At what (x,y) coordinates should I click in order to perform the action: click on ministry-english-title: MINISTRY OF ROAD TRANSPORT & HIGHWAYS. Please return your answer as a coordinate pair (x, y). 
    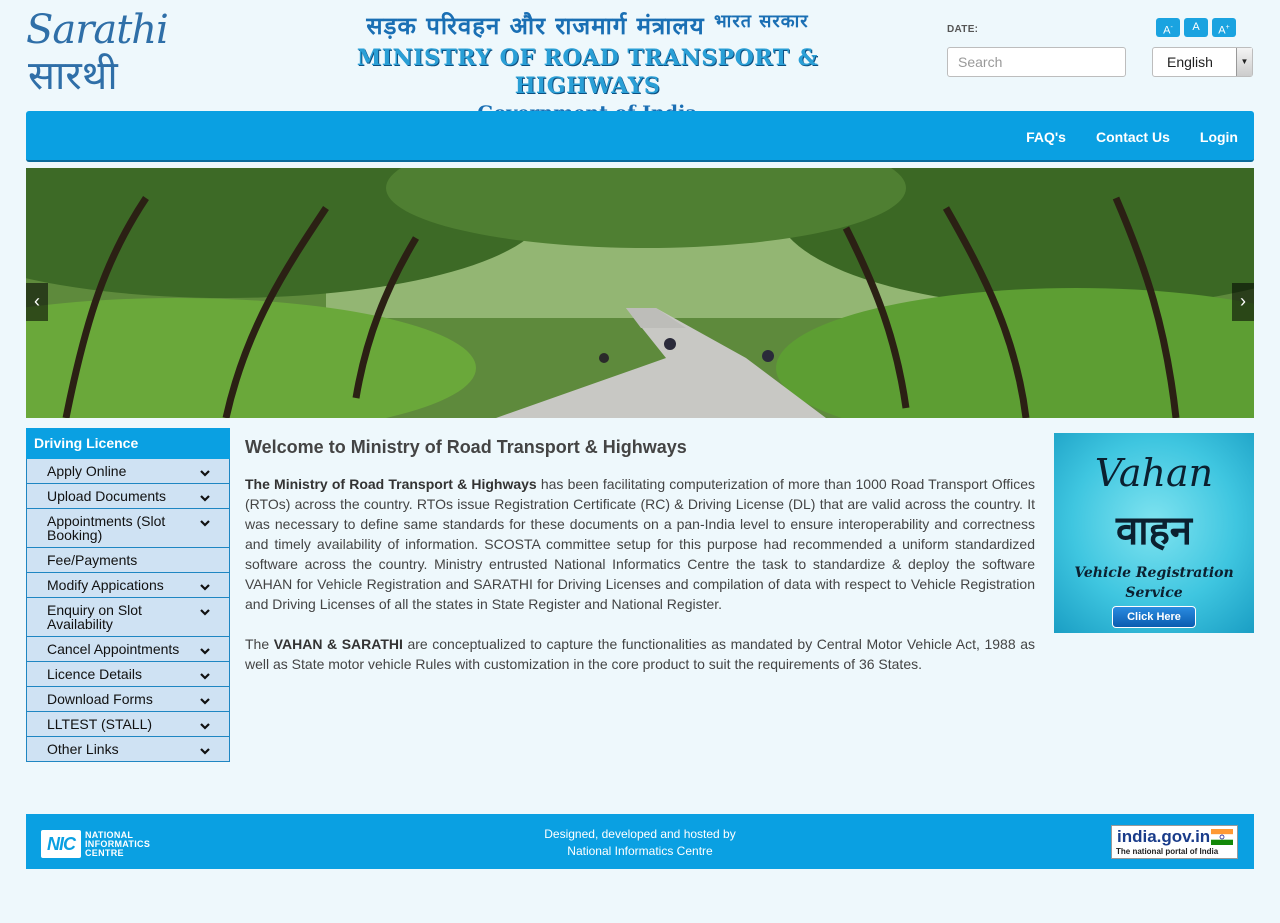
    Looking at the image, I should click on (587, 72).